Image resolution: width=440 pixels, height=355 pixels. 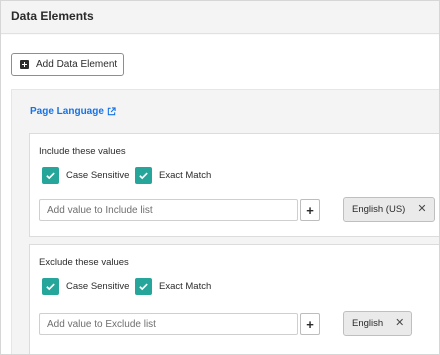 What do you see at coordinates (52, 16) in the screenshot?
I see `page-title: Data Elements` at bounding box center [52, 16].